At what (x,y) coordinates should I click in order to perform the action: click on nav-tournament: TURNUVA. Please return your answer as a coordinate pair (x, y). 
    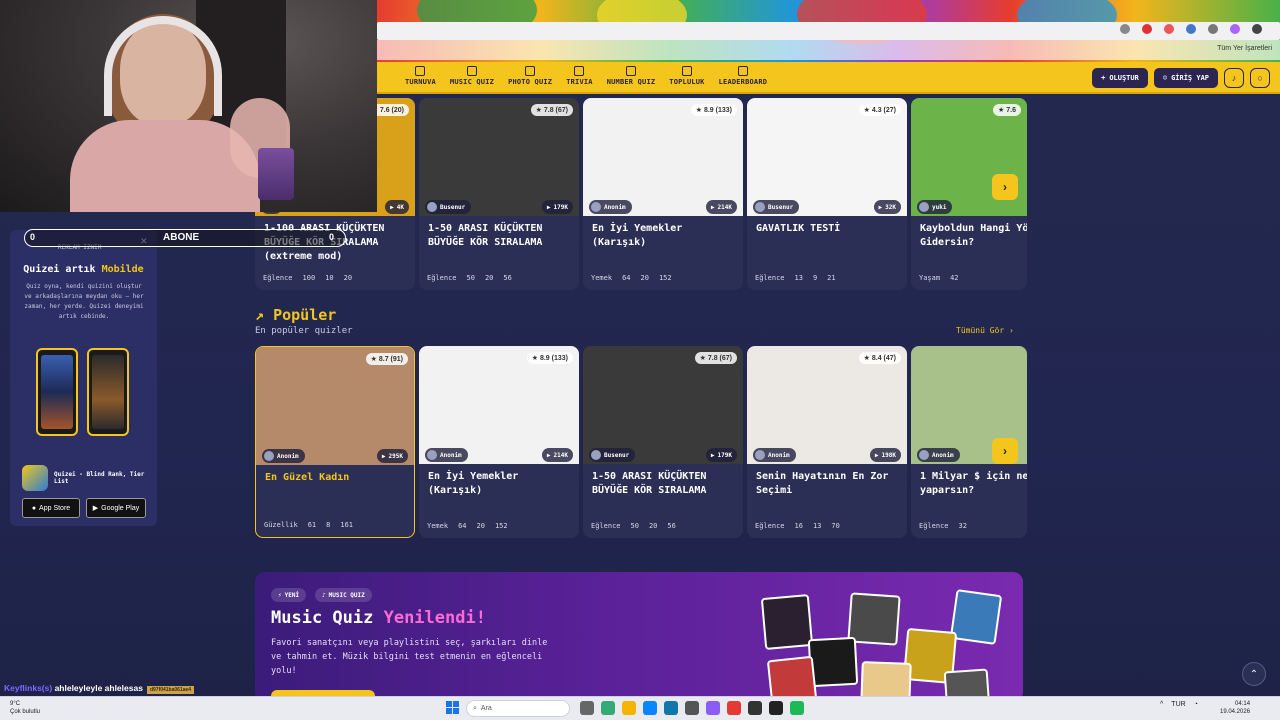
    Looking at the image, I should click on (420, 76).